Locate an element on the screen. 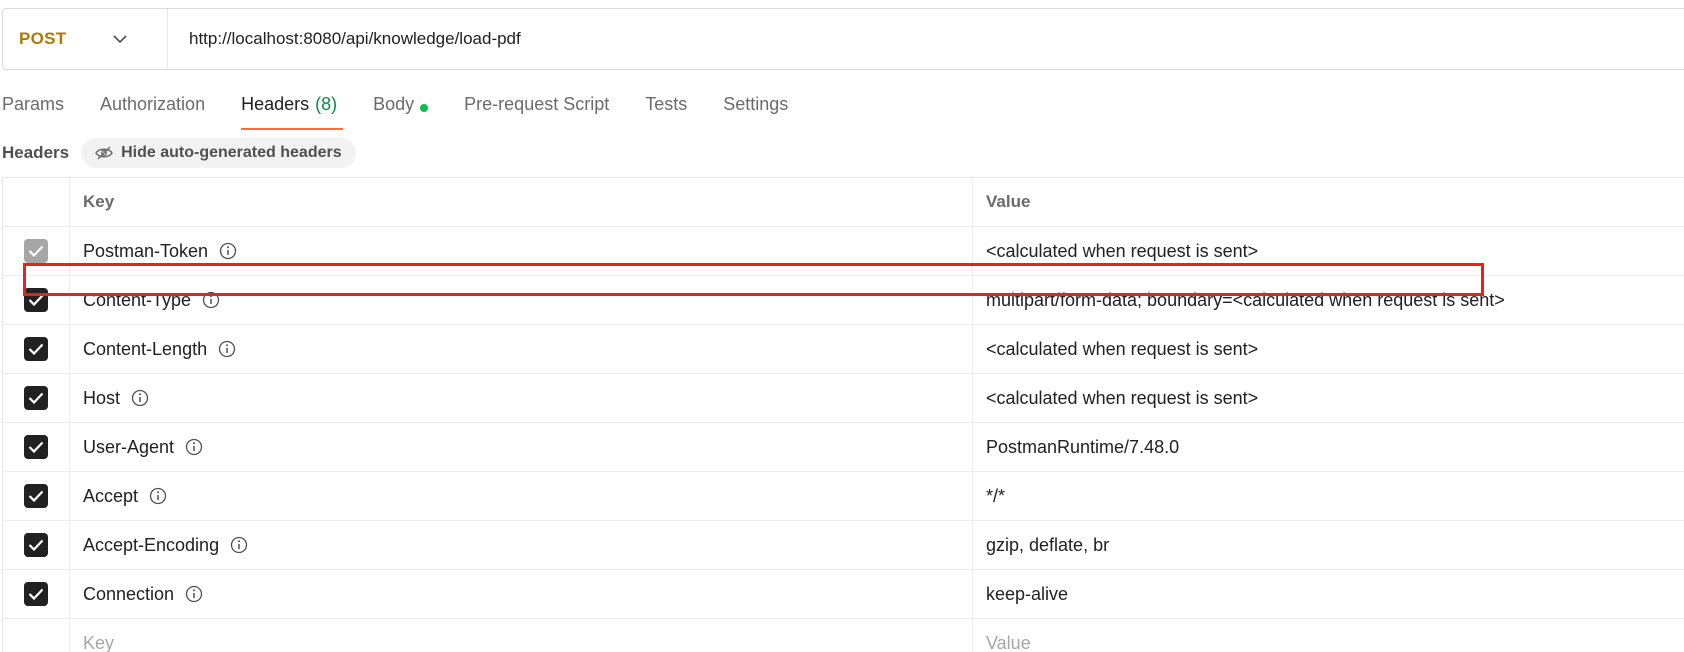  table-row: Accept-Encoding gzip, deflate, br is located at coordinates (843, 545).